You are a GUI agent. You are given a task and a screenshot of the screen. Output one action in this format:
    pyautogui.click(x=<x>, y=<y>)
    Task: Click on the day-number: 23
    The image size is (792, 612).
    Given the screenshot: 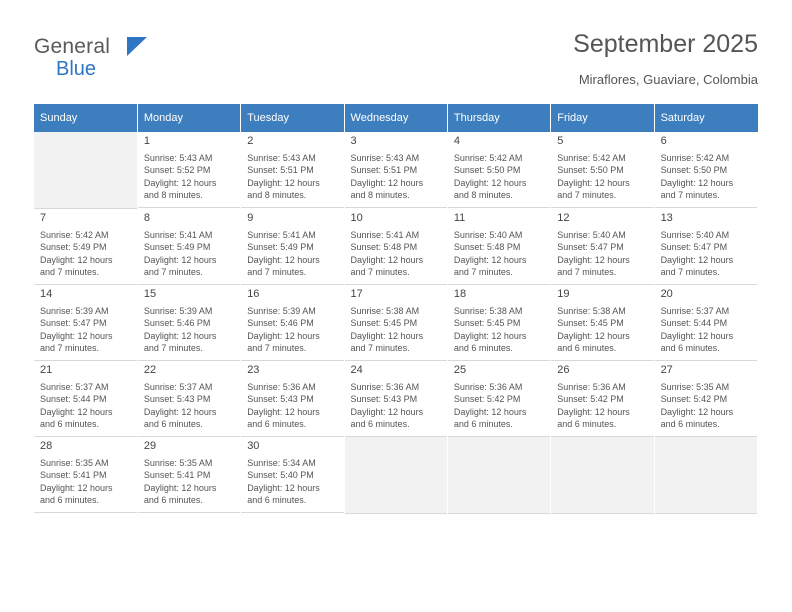 What is the action you would take?
    pyautogui.click(x=253, y=370)
    